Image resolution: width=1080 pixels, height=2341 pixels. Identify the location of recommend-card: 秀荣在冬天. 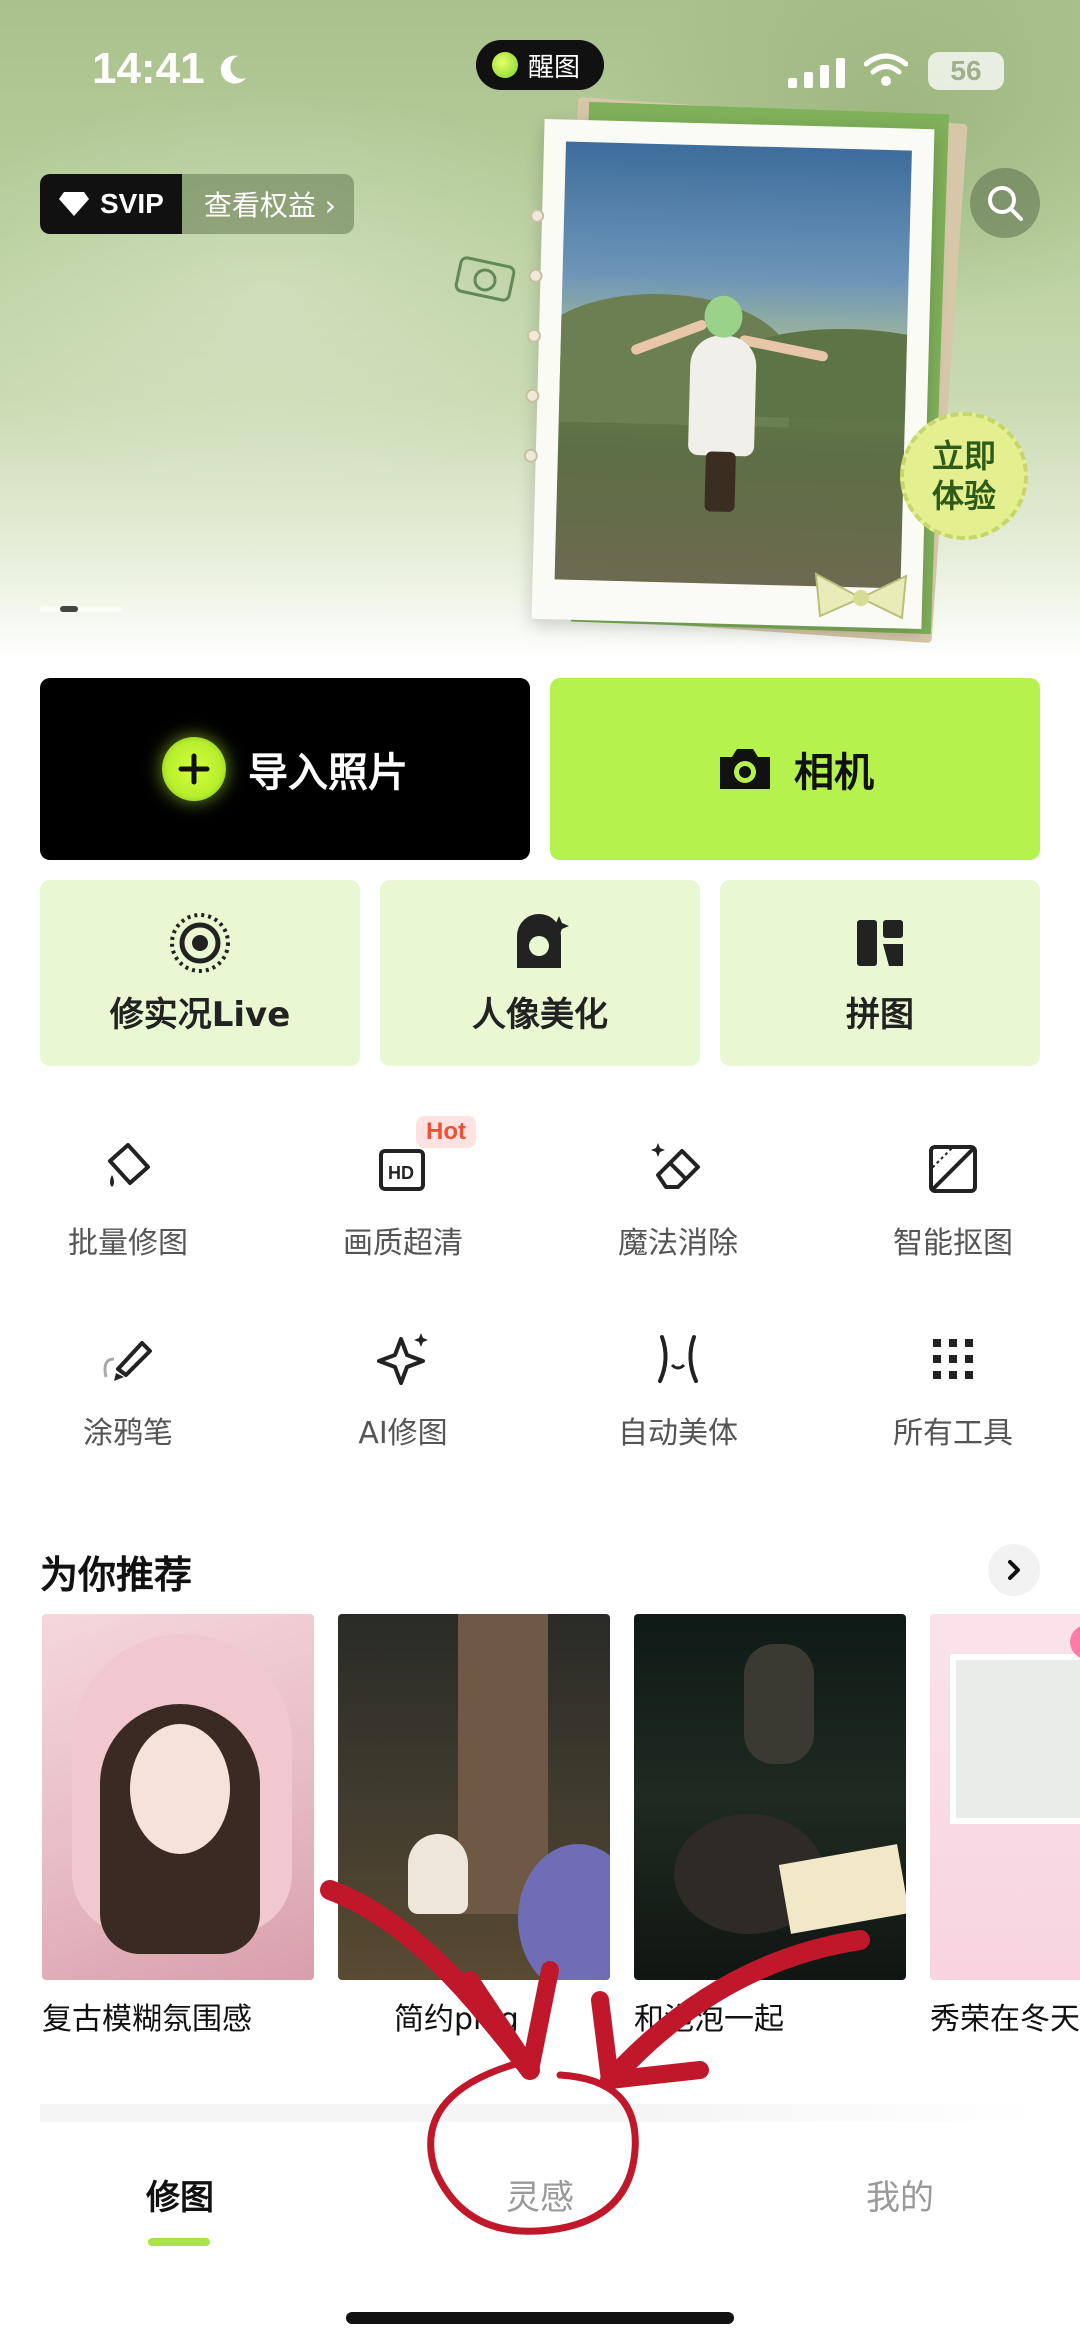
(1005, 1826).